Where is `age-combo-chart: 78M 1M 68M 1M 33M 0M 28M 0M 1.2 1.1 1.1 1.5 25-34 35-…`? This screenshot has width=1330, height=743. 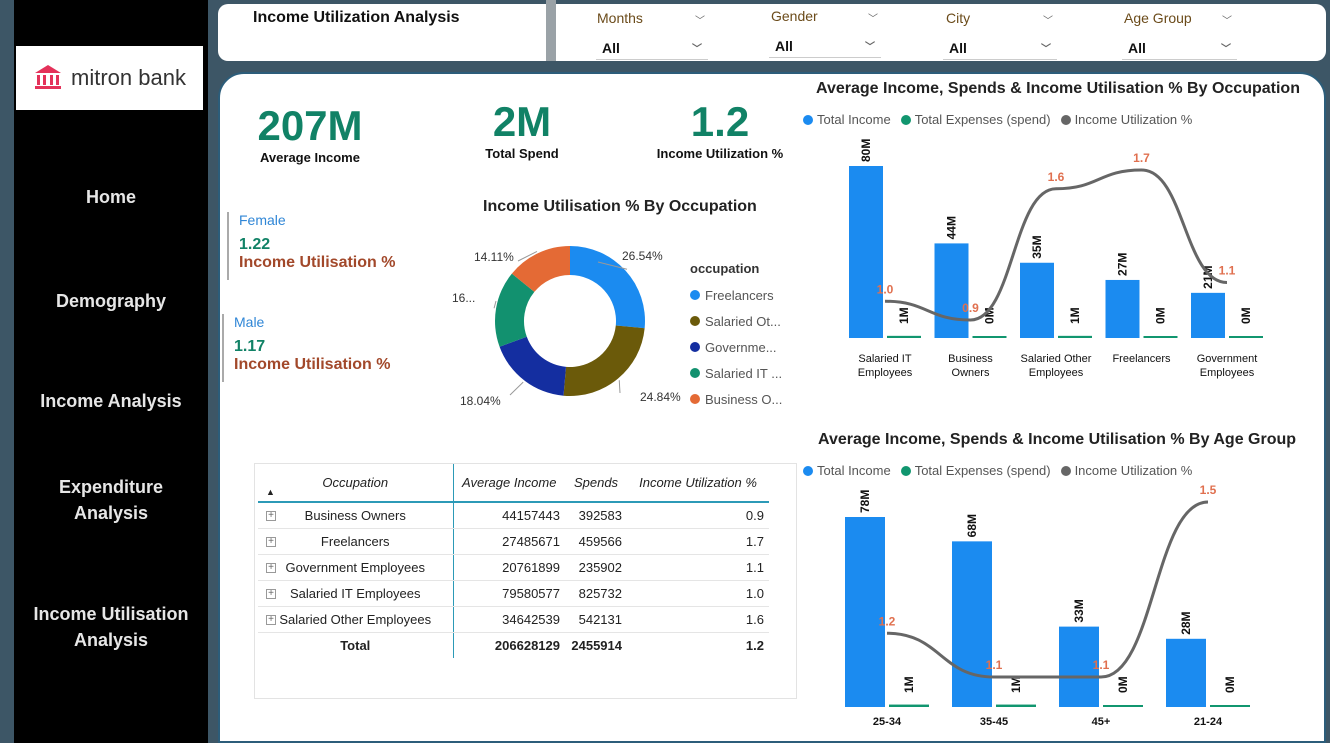 age-combo-chart: 78M 1M 68M 1M 33M 0M 28M 0M 1.2 1.1 1.1 1.5 25-34 35-… is located at coordinates (1050, 607).